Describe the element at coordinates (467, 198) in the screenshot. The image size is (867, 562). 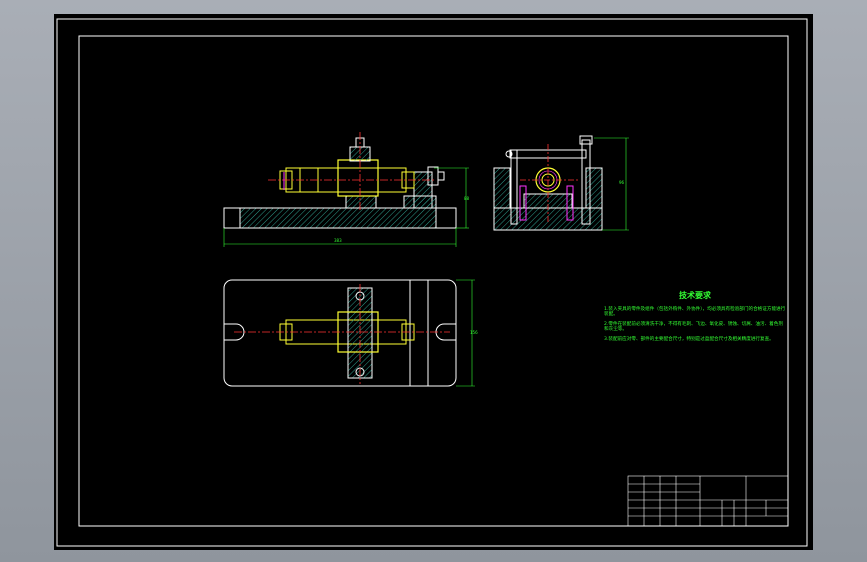
I see `dim-front-height: 88` at that location.